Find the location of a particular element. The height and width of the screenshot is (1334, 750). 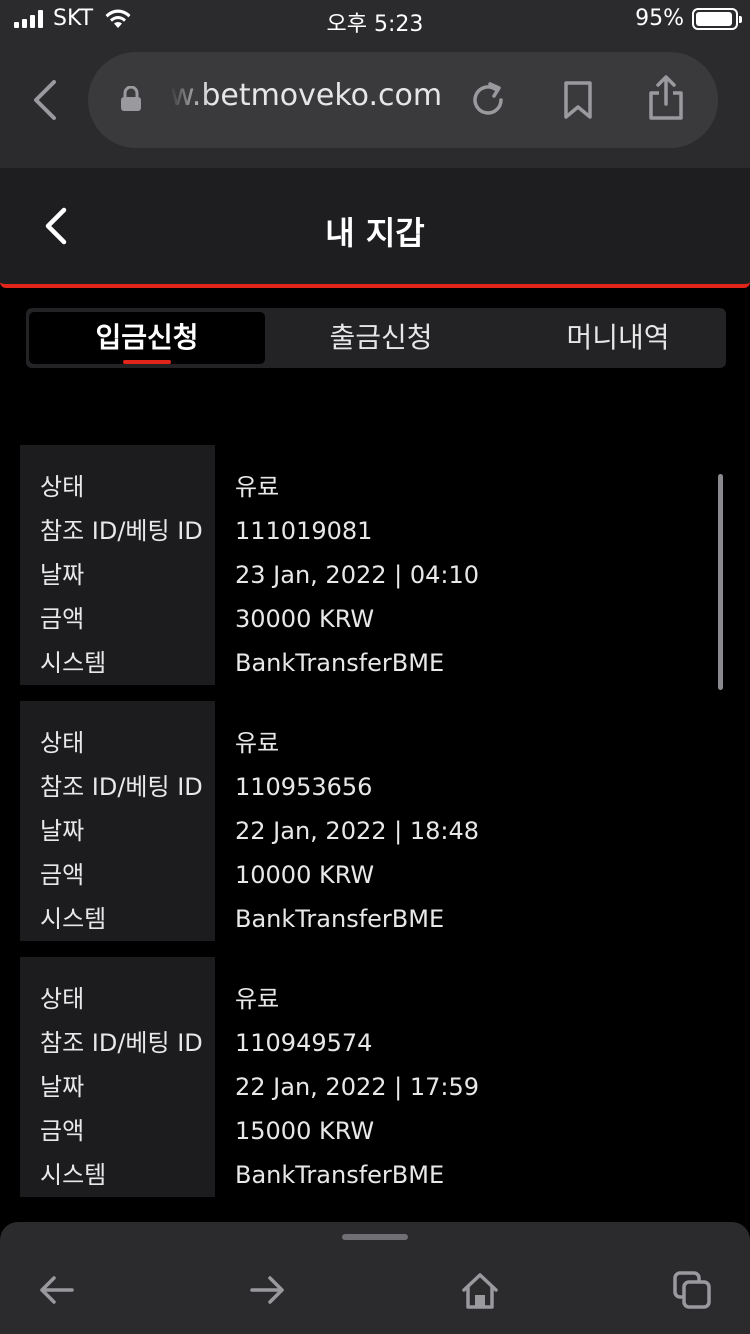

date-value: 22 Jan, 2022 | 18:48 is located at coordinates (357, 831).